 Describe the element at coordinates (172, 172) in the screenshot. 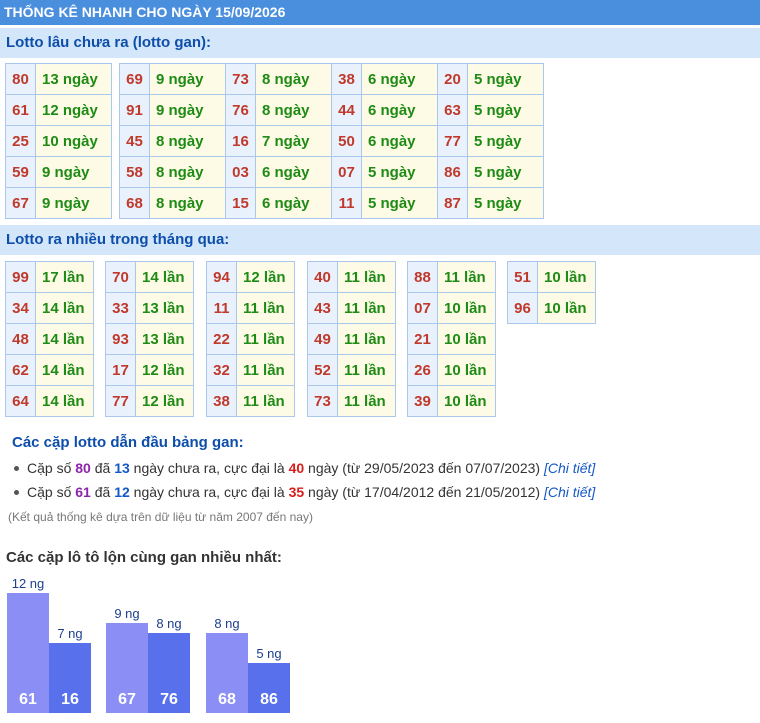

I see `gan-row: 58 8 ngày` at that location.